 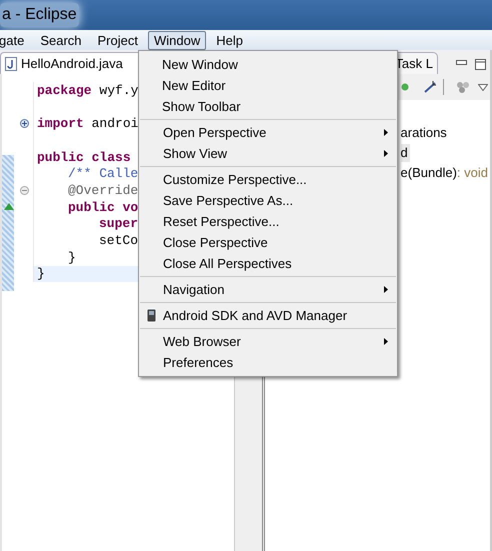 I want to click on minimize-icon, so click(x=461, y=63).